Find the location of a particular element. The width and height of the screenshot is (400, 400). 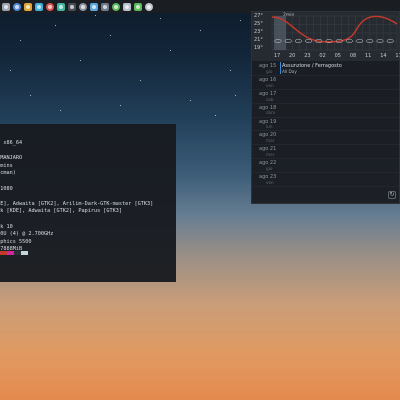

agenda-weekday: dom is located at coordinates (271, 113).